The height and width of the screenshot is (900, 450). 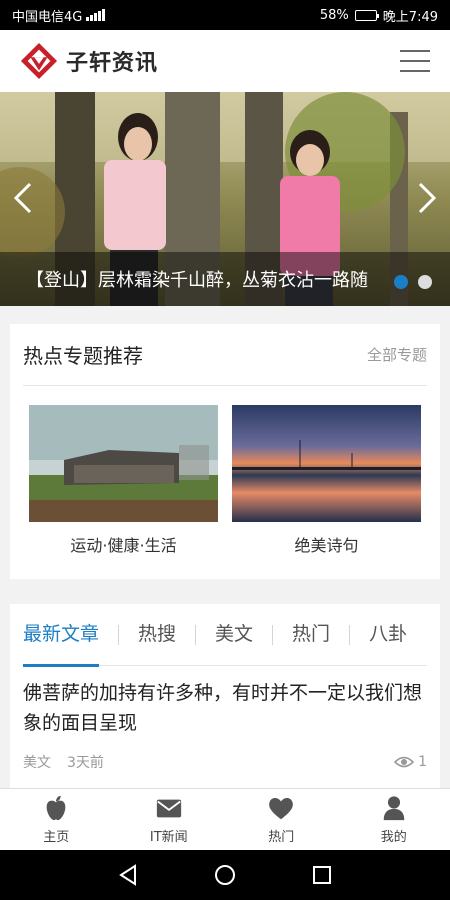 I want to click on nav-hot: 热门, so click(x=281, y=819).